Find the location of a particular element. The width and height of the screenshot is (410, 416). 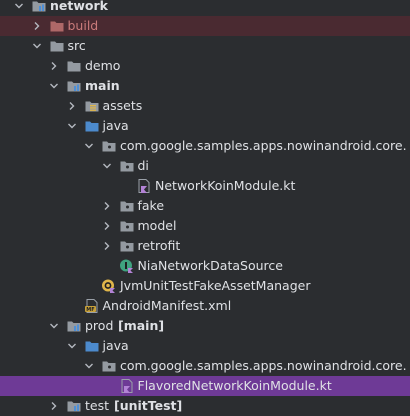

tree-row-label: model is located at coordinates (157, 225).